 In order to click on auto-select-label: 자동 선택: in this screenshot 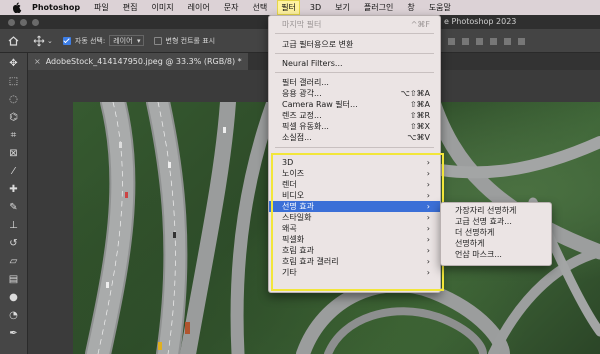, I will do `click(90, 40)`.